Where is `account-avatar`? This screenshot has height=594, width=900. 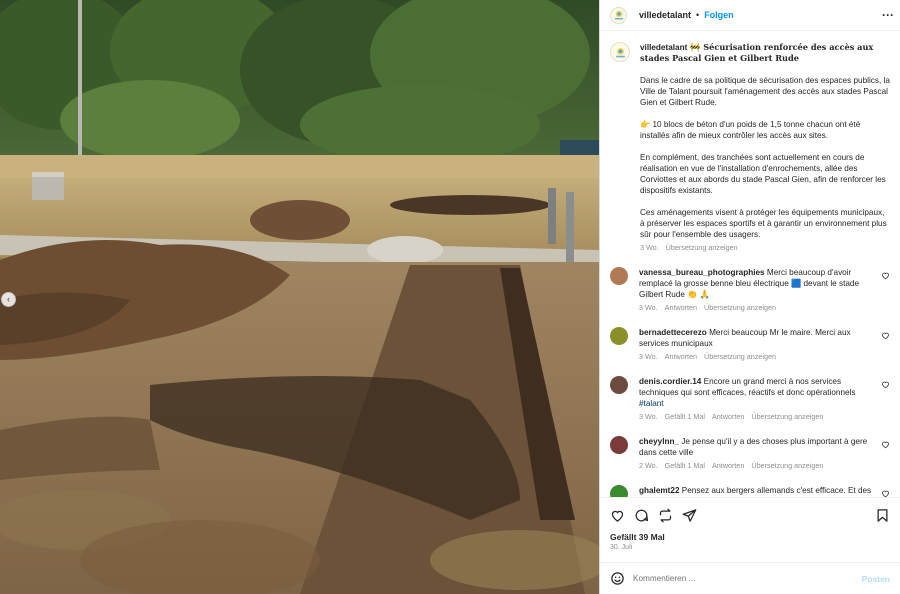
account-avatar is located at coordinates (618, 15).